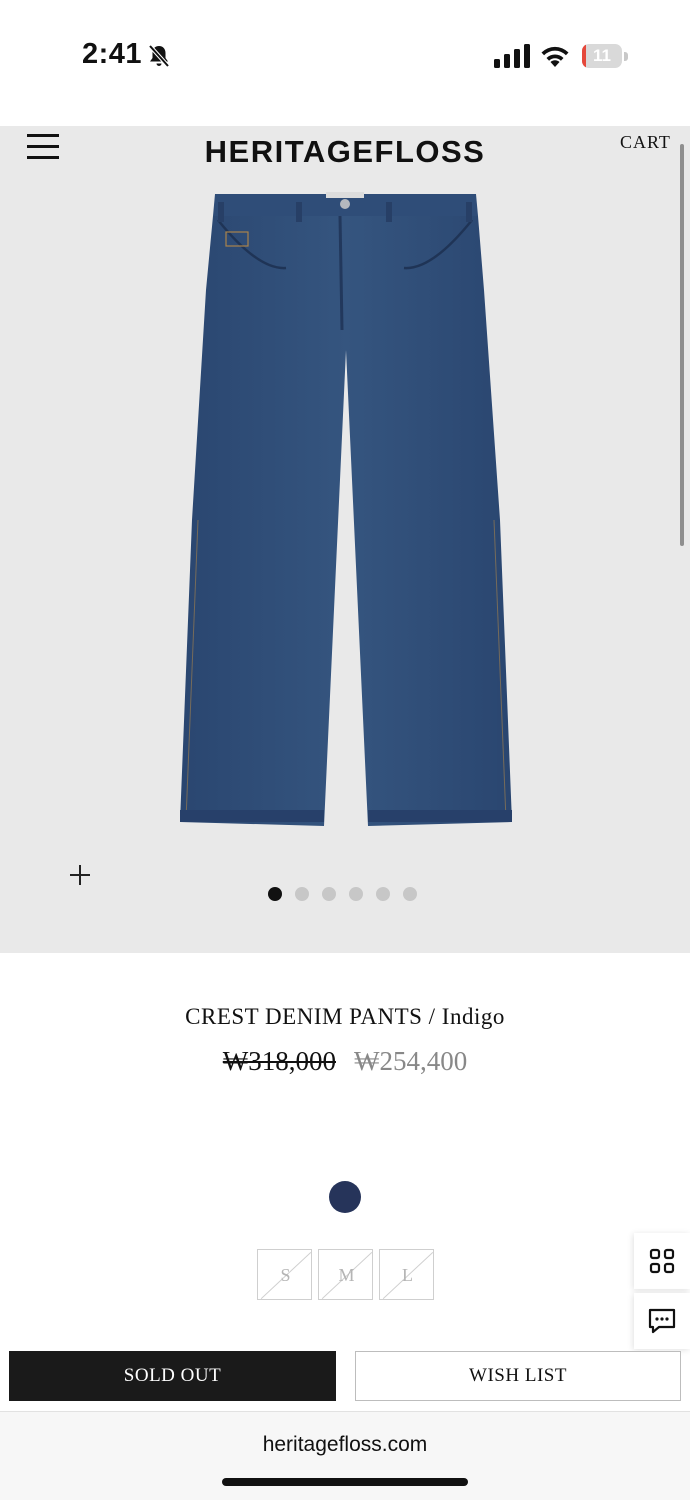 The width and height of the screenshot is (690, 1500). I want to click on url-text: heritagefloss.com, so click(345, 1445).